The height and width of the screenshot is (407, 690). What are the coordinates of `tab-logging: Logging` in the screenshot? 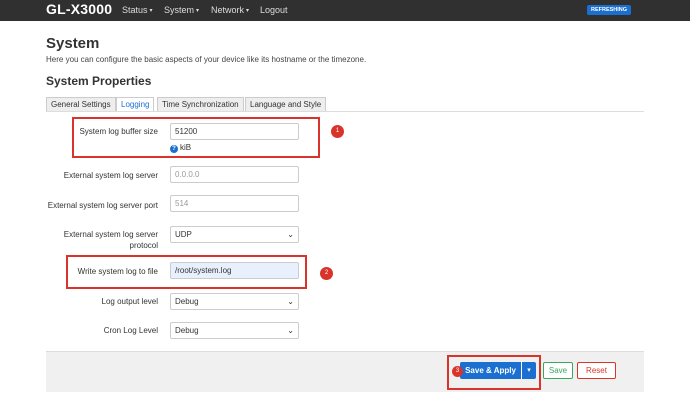 It's located at (135, 104).